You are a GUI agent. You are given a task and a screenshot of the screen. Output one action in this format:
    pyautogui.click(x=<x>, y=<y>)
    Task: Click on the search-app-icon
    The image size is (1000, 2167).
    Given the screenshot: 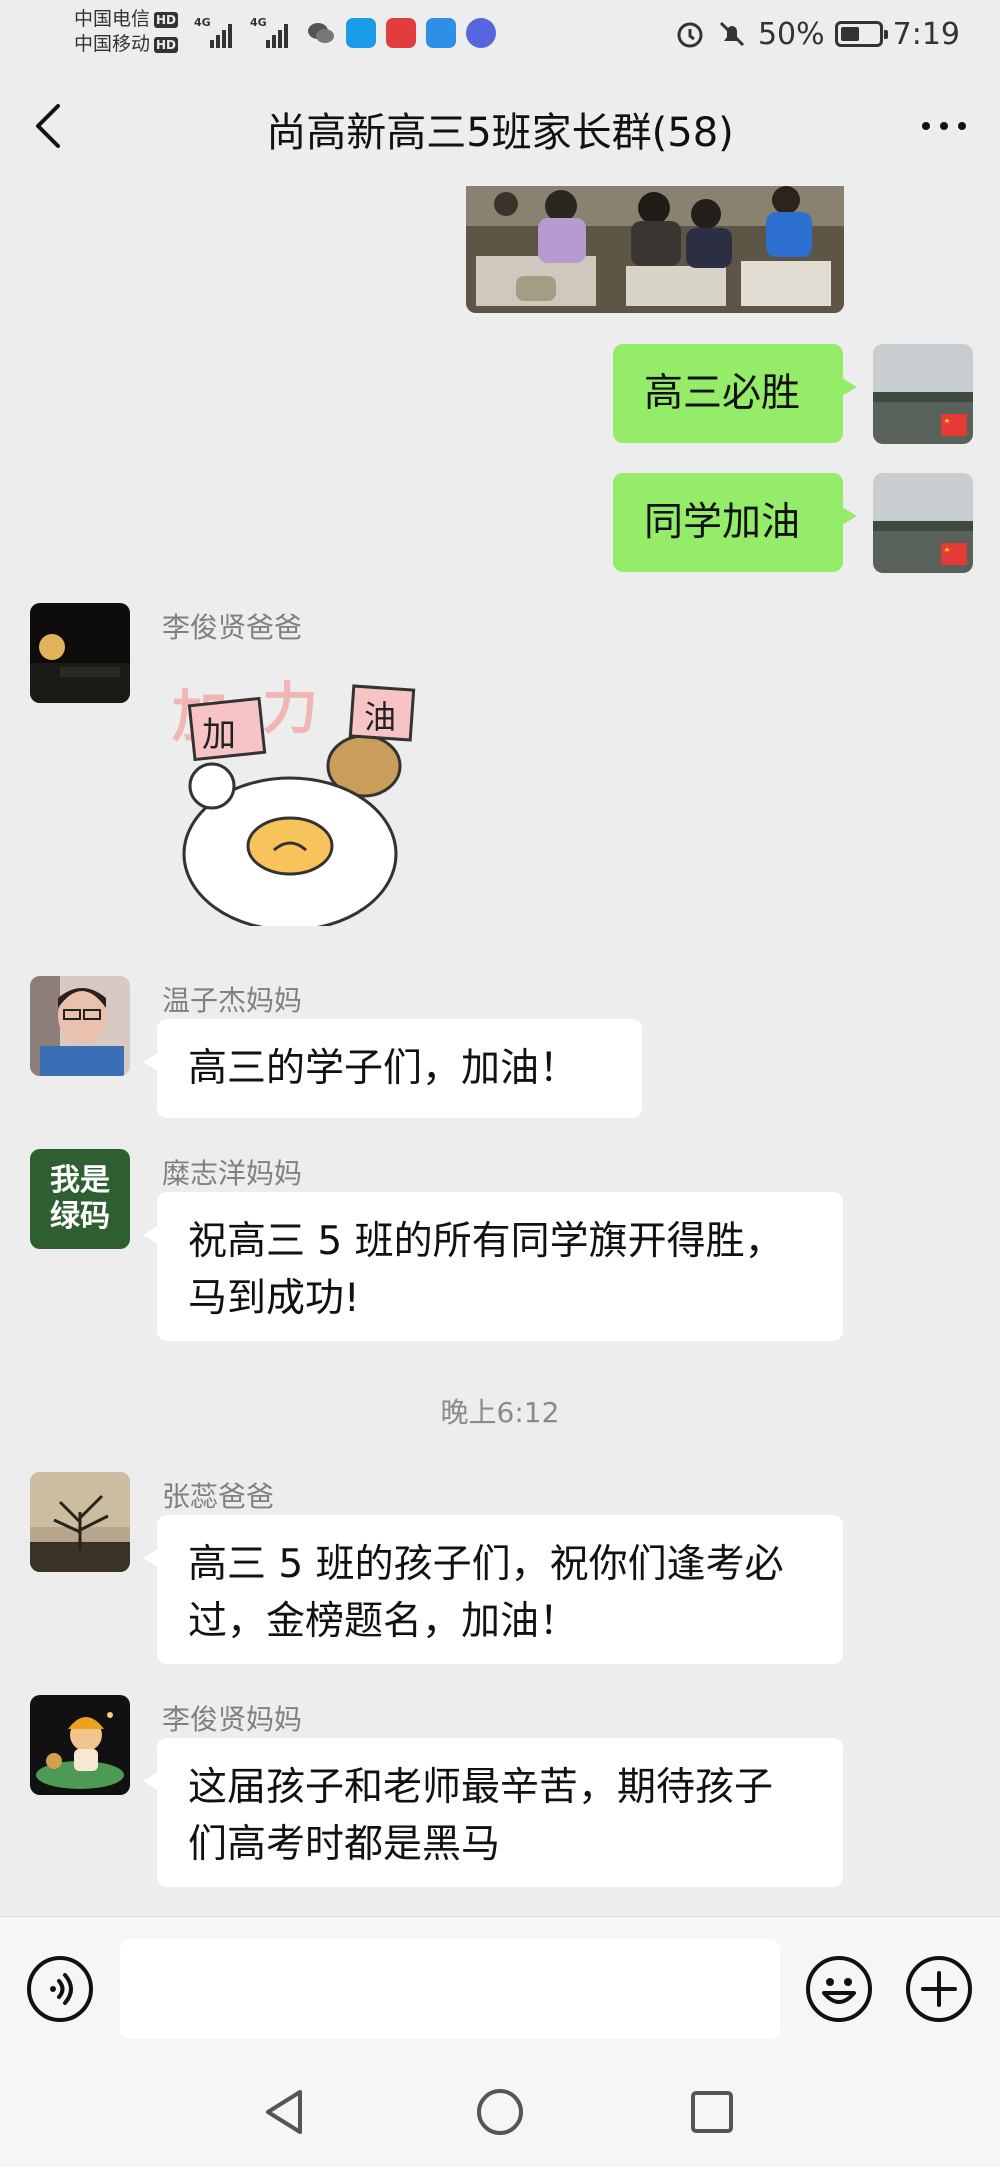 What is the action you would take?
    pyautogui.click(x=361, y=33)
    